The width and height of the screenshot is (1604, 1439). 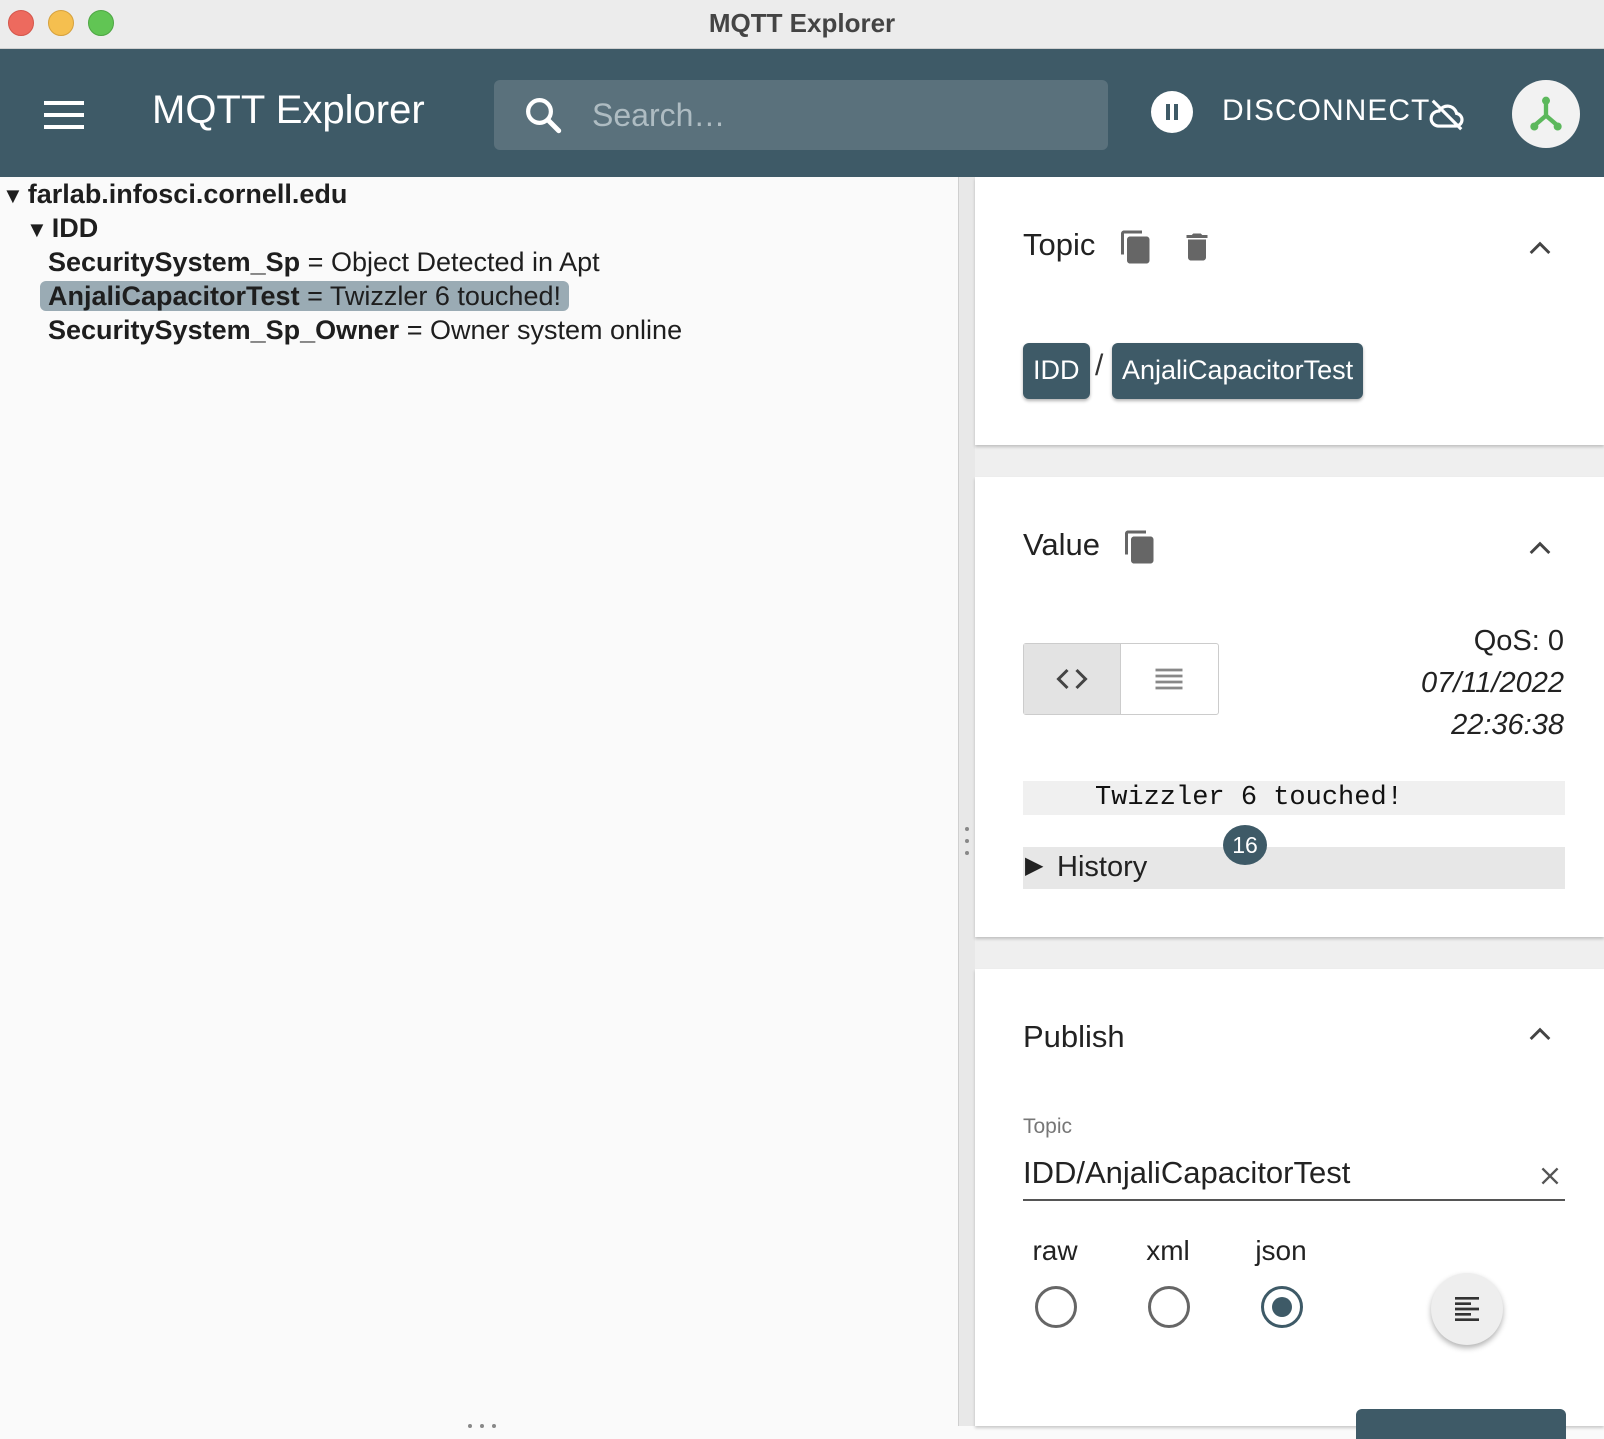 I want to click on value-panel-title: Value, so click(x=1061, y=544).